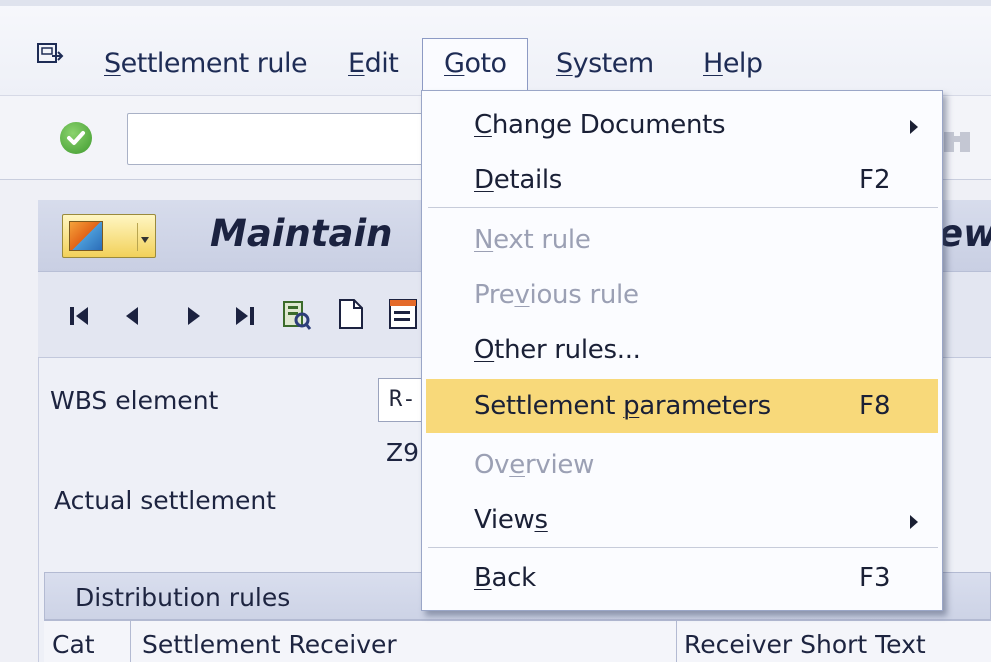  What do you see at coordinates (214, 63) in the screenshot?
I see `menu-settlement-rule-rest: ettlement rule` at bounding box center [214, 63].